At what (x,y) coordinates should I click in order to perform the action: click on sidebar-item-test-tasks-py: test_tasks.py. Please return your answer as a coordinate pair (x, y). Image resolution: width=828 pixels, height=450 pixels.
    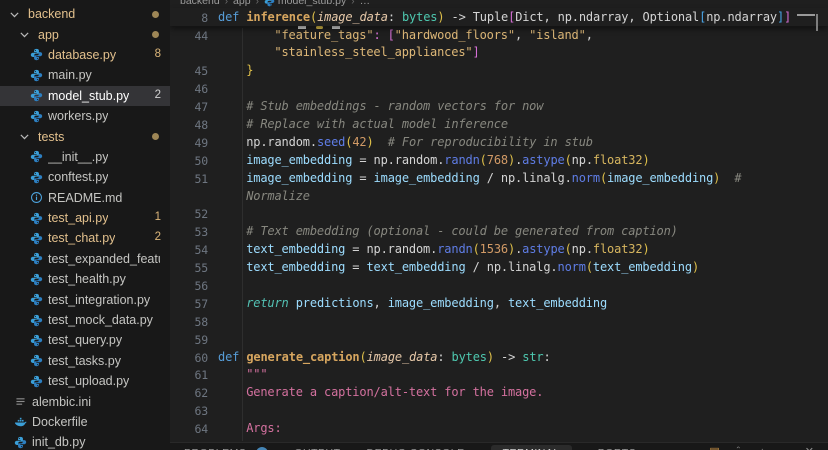
    Looking at the image, I should click on (85, 361).